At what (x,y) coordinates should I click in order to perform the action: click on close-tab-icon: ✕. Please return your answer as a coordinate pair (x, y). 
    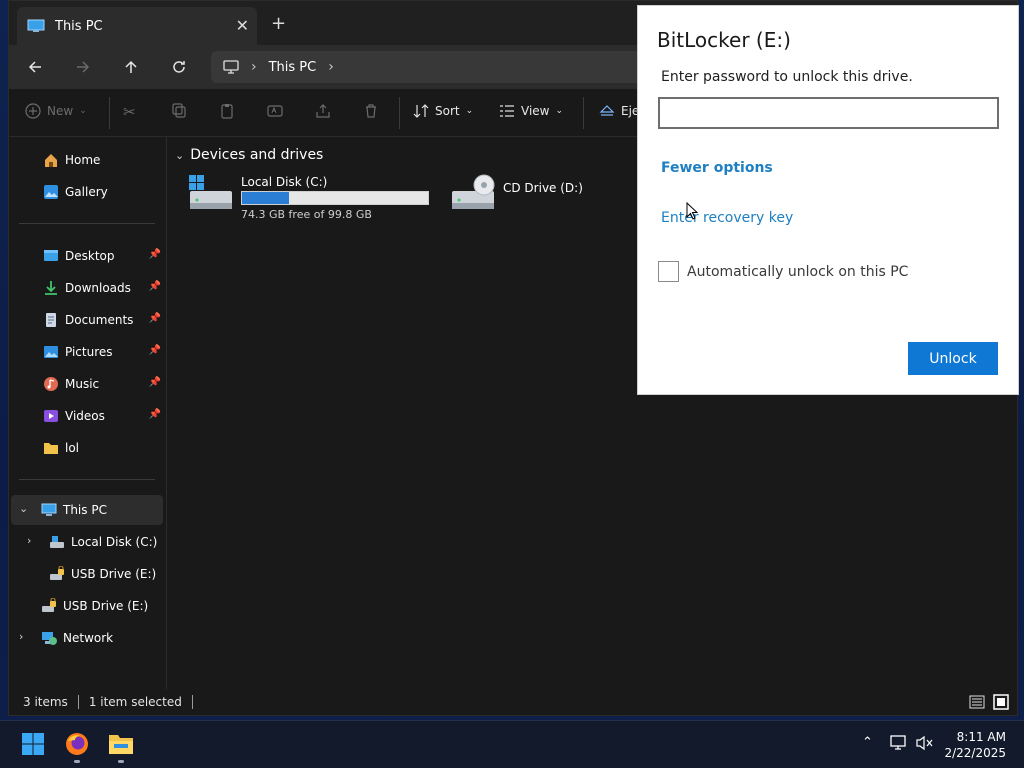
    Looking at the image, I should click on (242, 25).